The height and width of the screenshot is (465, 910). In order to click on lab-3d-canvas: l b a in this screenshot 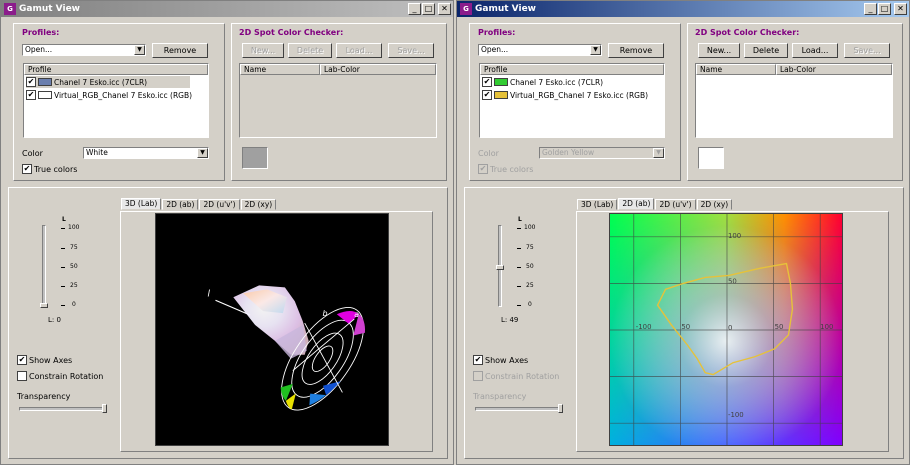, I will do `click(272, 329)`.